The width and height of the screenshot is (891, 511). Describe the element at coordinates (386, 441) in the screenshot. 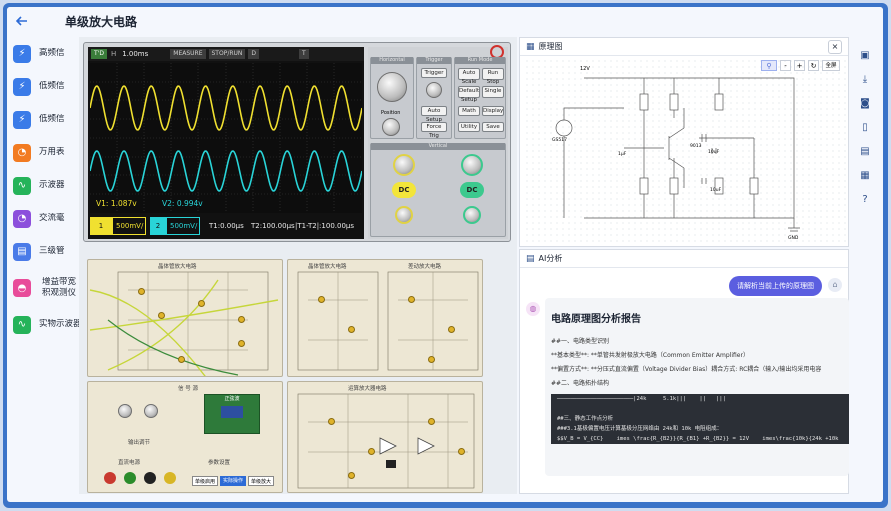

I see `circuit-drawing` at that location.